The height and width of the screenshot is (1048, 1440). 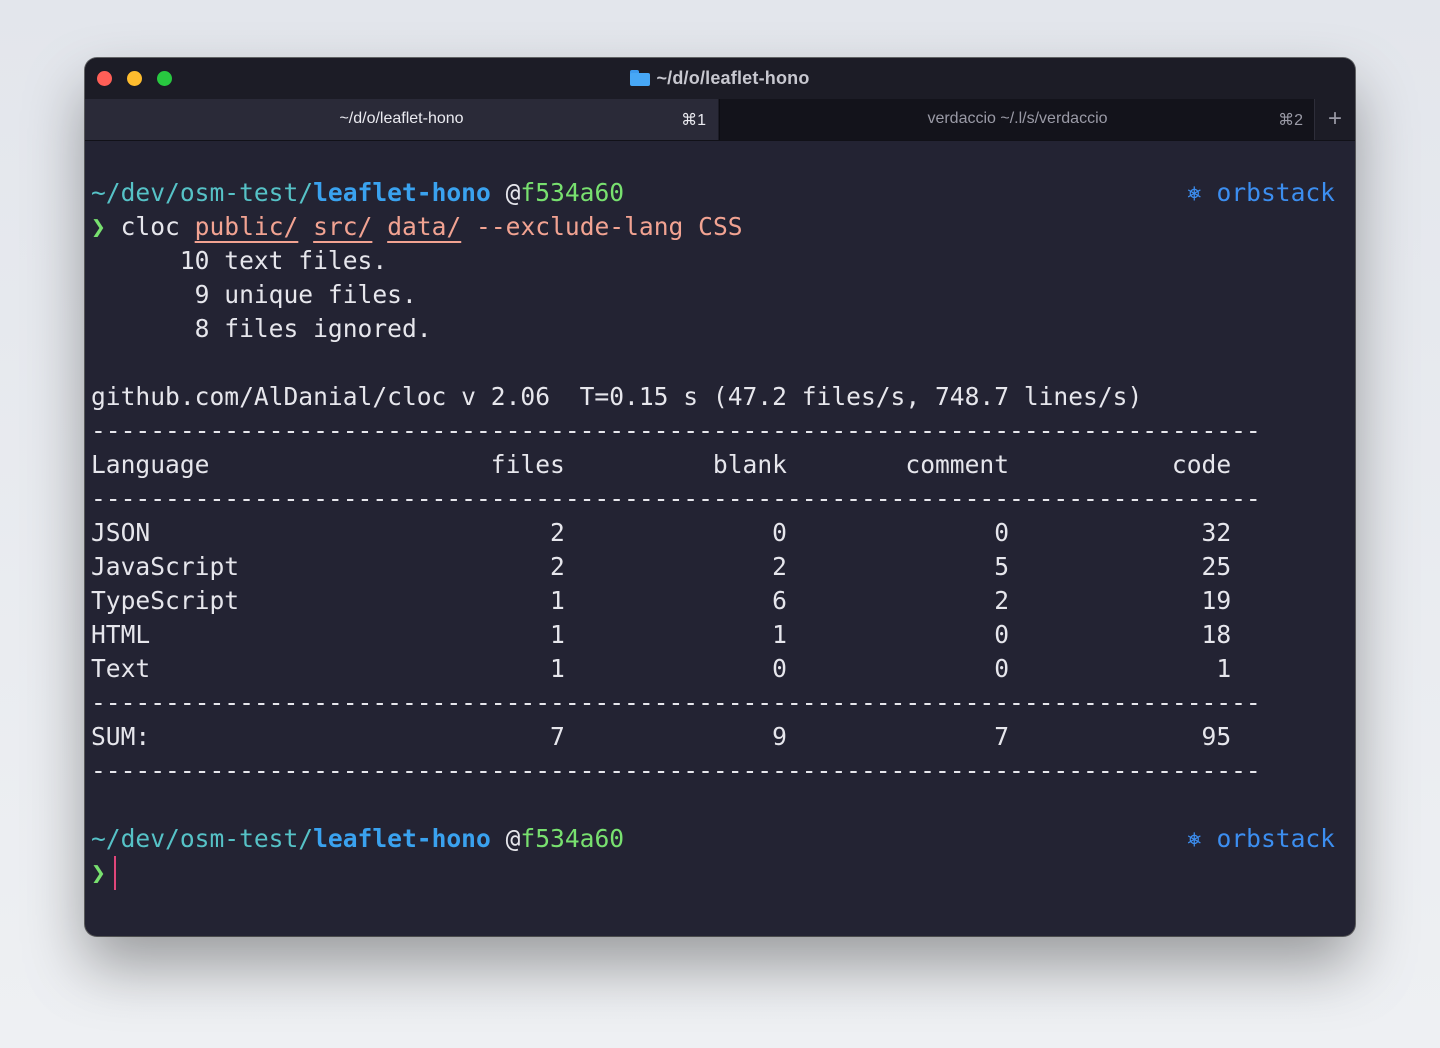 I want to click on table-row: JSON 2 0 0 32, so click(x=723, y=533).